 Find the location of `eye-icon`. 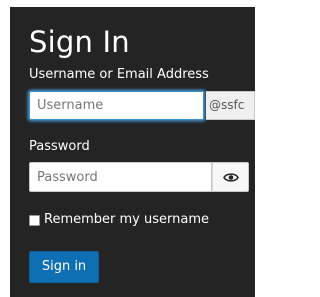

eye-icon is located at coordinates (230, 177).